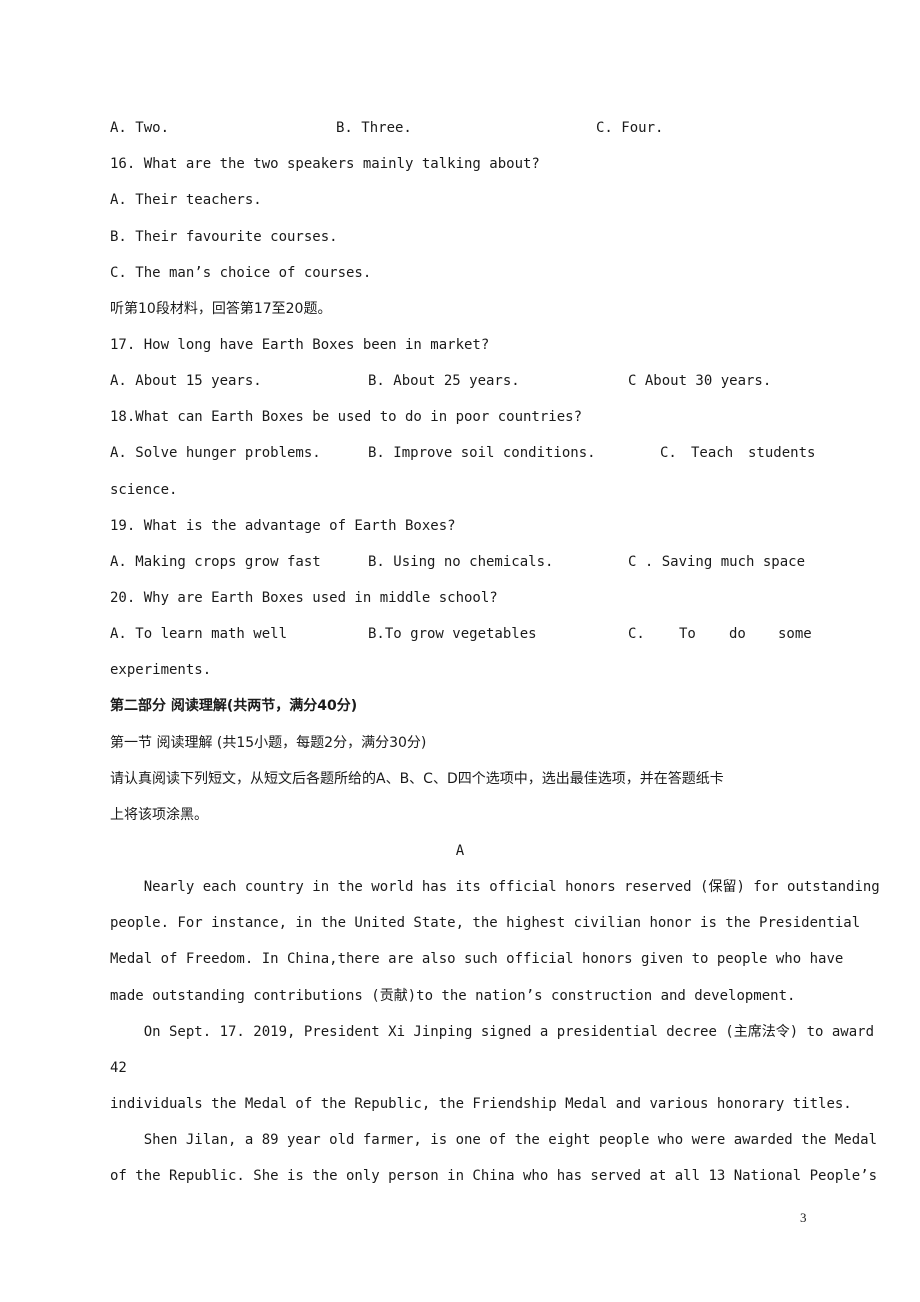  What do you see at coordinates (803, 1217) in the screenshot?
I see `page-number: 3` at bounding box center [803, 1217].